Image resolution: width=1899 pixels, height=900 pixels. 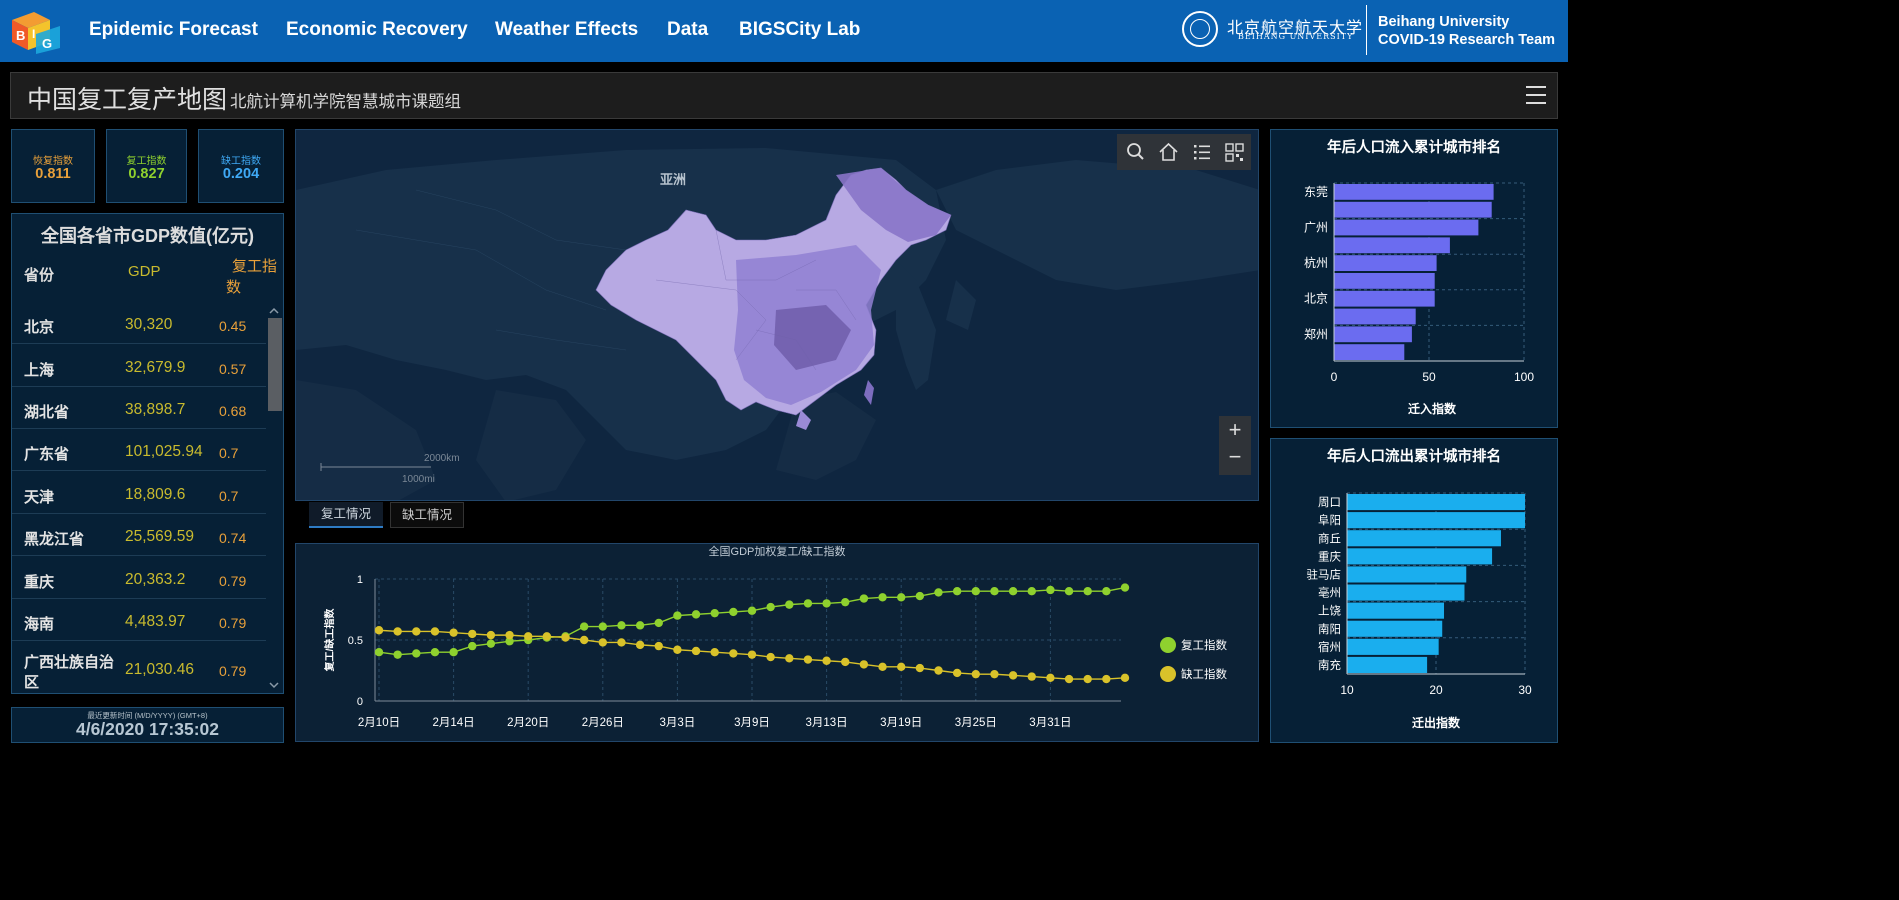 What do you see at coordinates (139, 408) in the screenshot?
I see `table-row: 湖北省 38,898.7 0.68` at bounding box center [139, 408].